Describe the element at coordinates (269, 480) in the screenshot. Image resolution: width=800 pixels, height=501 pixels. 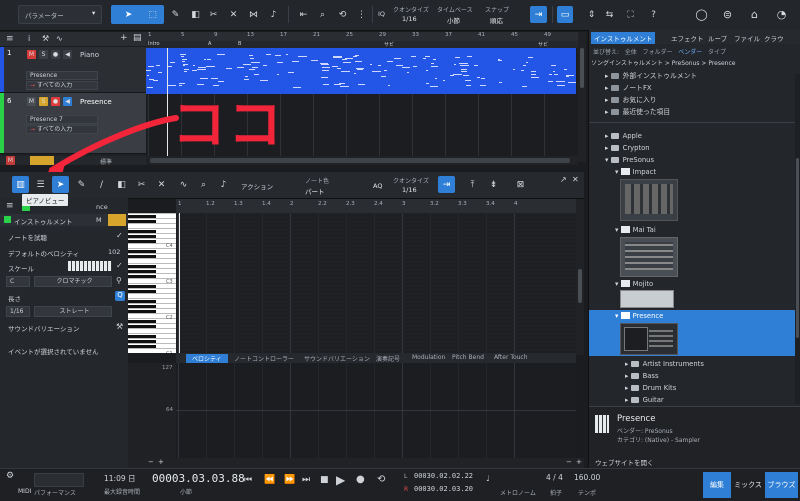
I see `rewind-icon: ⏪` at that location.